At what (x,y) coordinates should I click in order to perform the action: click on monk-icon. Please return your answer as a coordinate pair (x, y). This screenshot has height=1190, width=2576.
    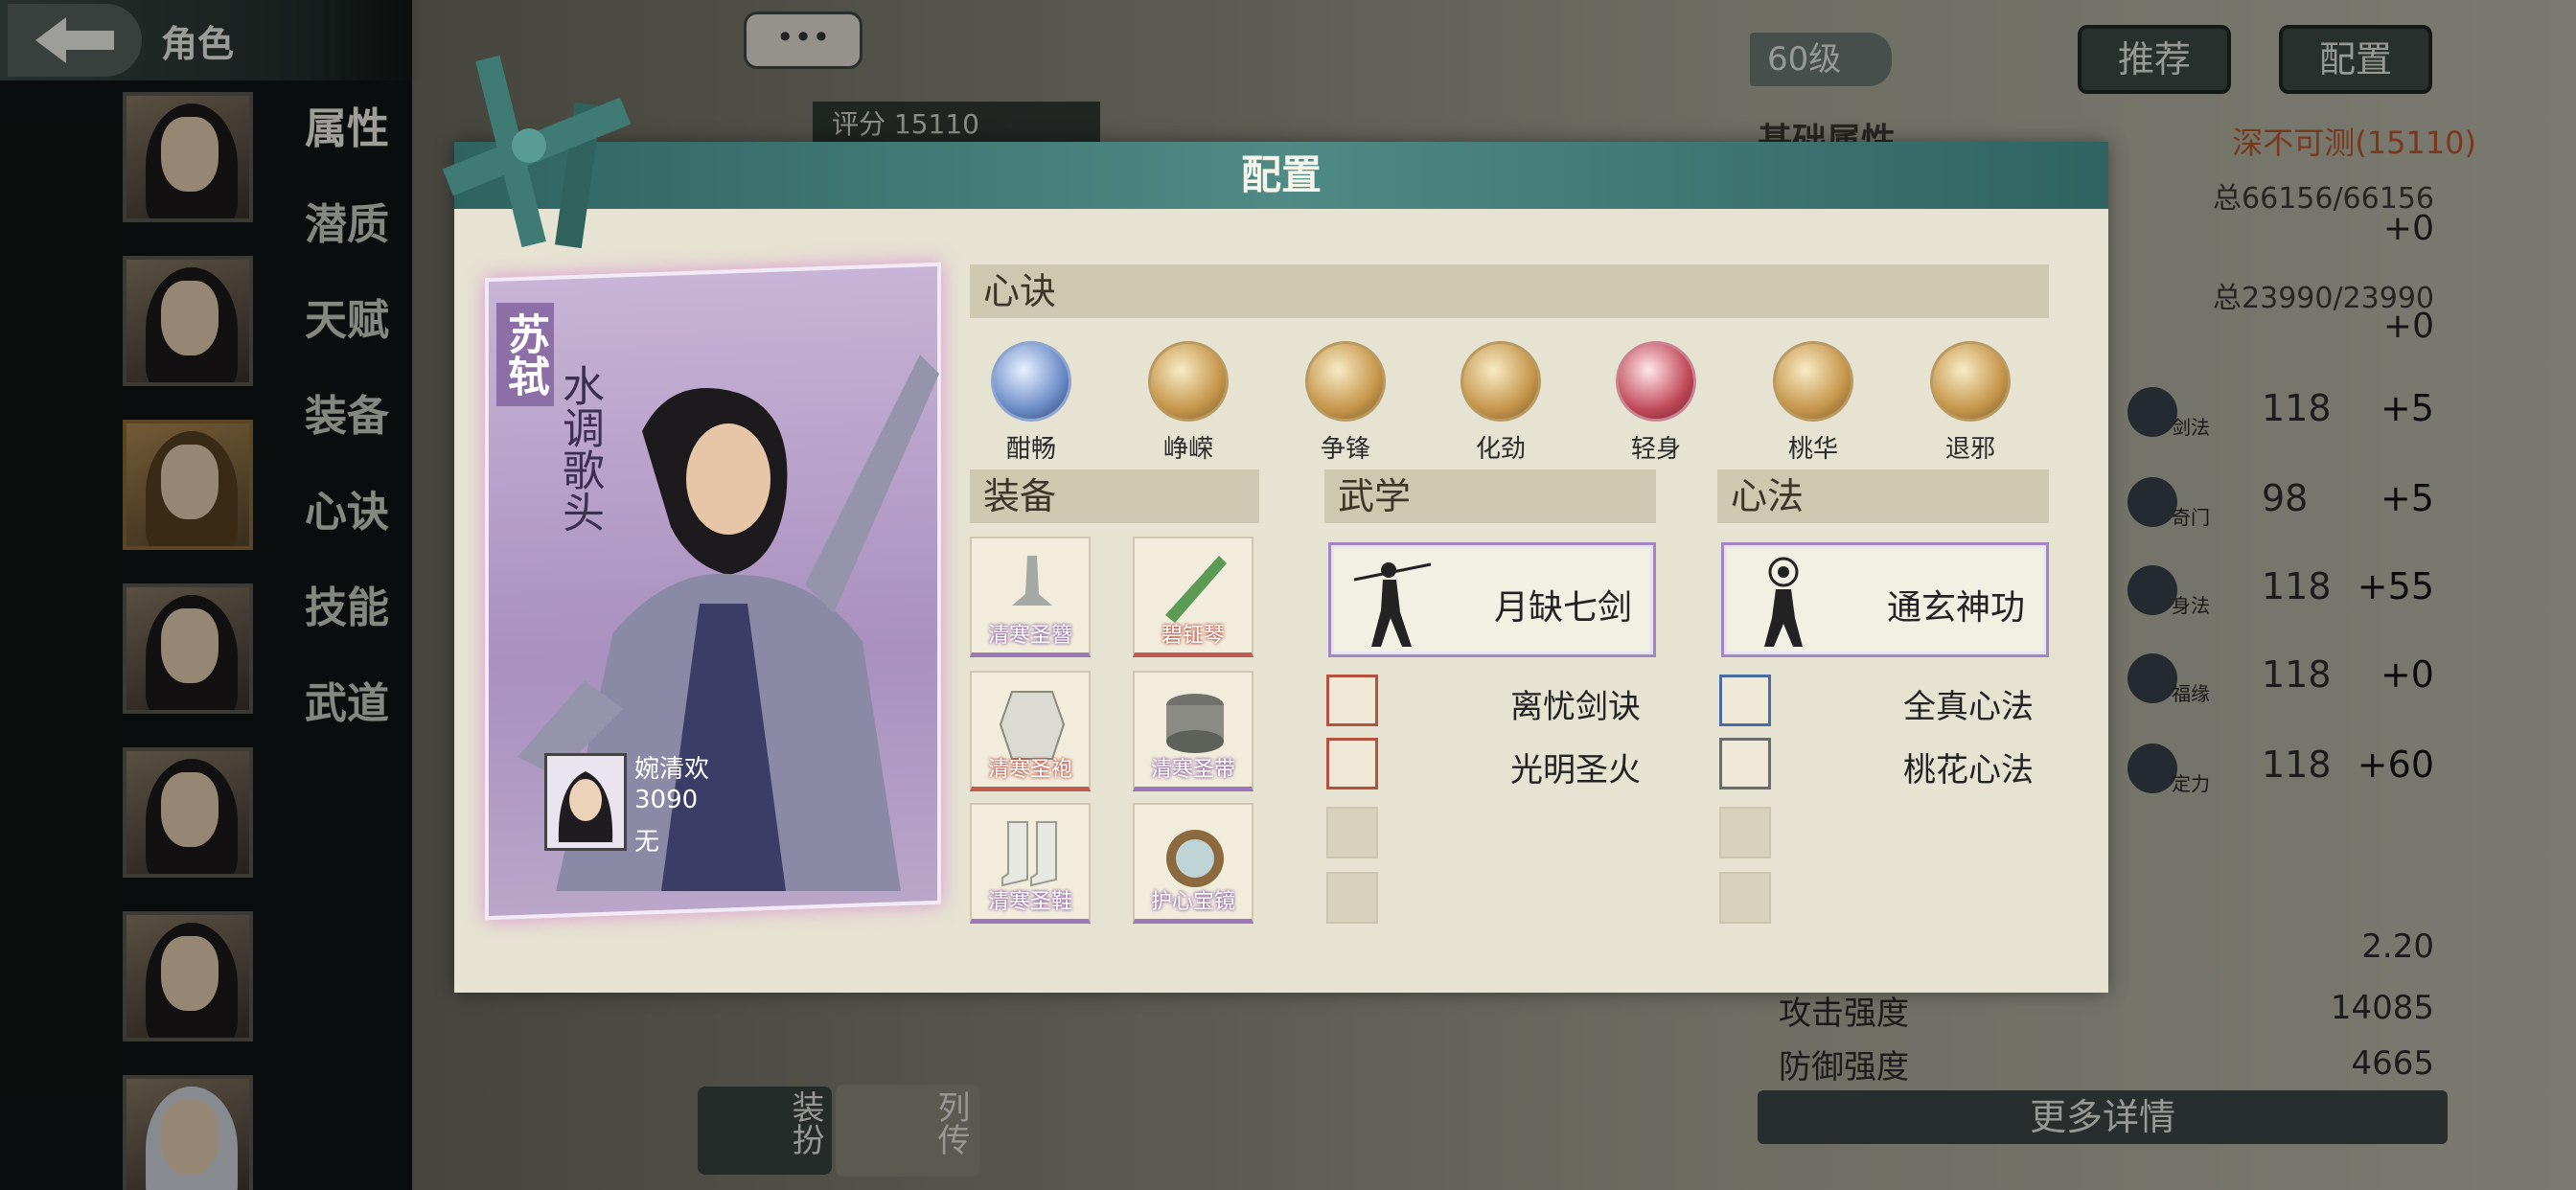
    Looking at the image, I should click on (1783, 602).